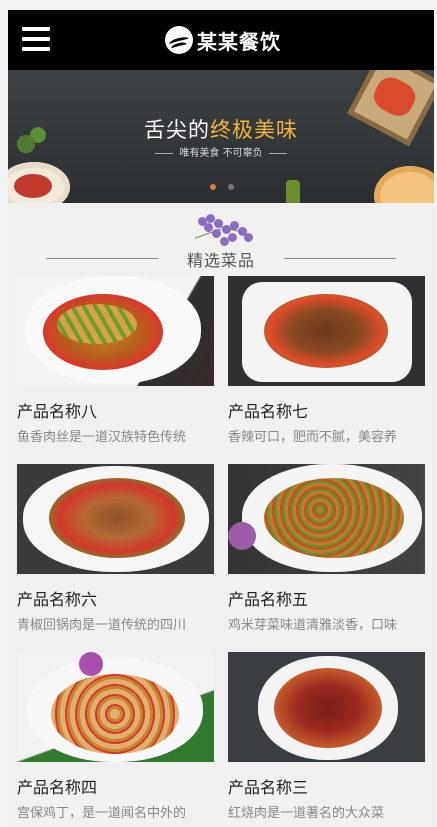 The width and height of the screenshot is (437, 827). Describe the element at coordinates (102, 813) in the screenshot. I see `product-desc: 宫保鸡丁，是一道闻名中外的` at that location.